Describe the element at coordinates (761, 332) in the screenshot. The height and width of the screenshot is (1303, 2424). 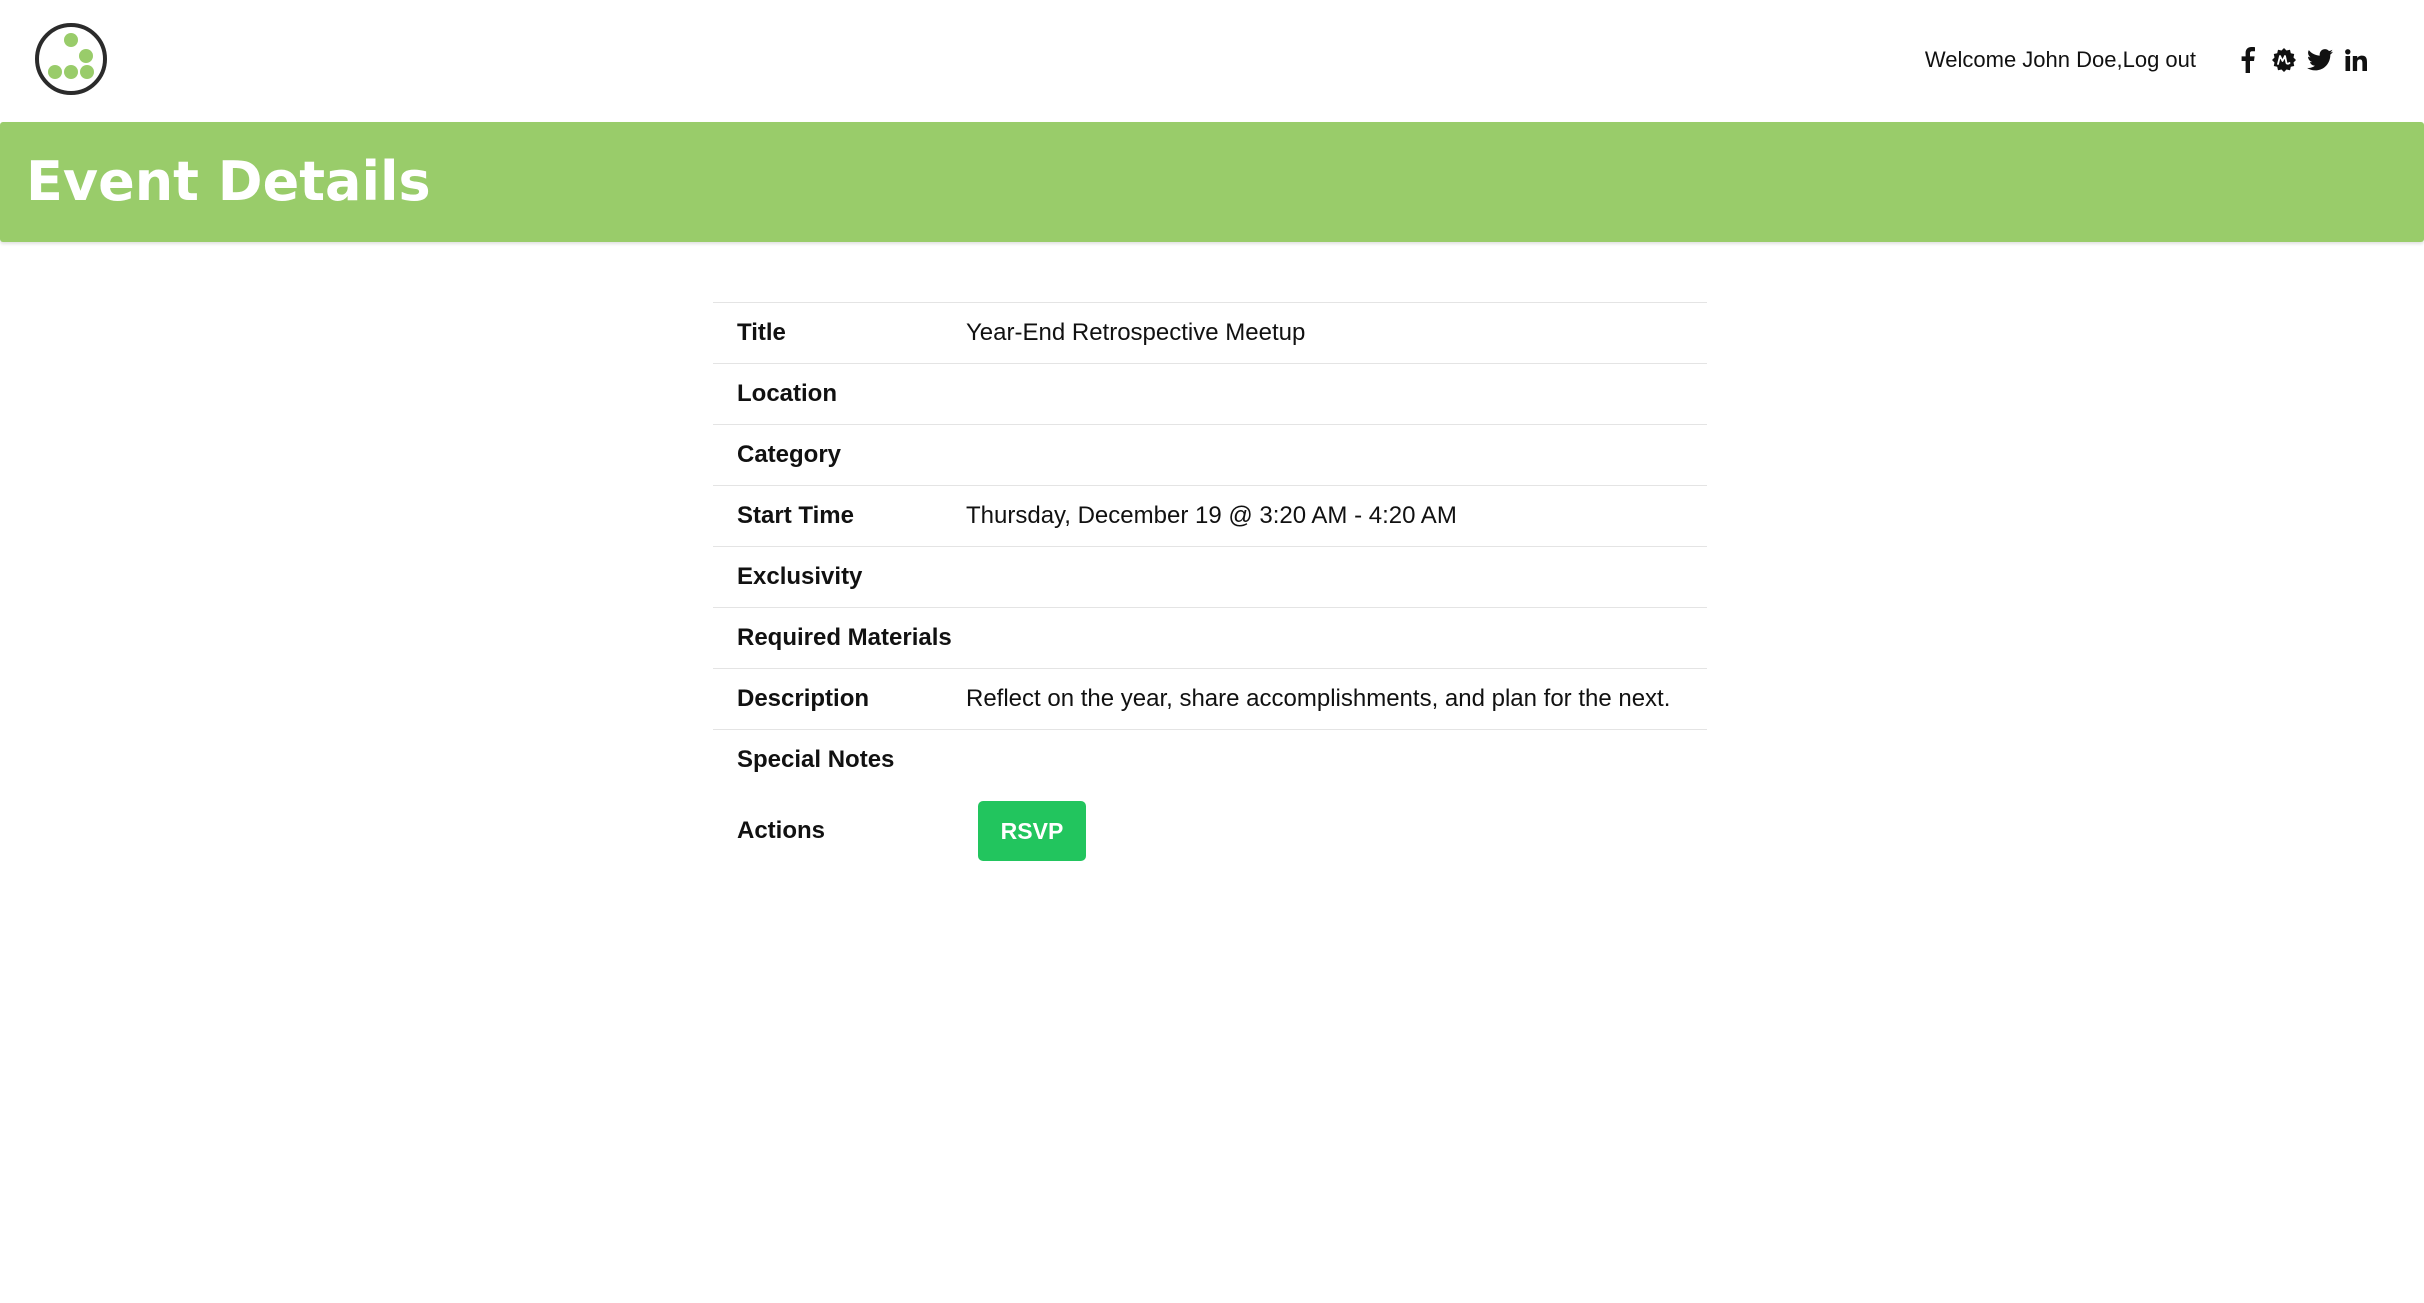
I see `detail-label: Title` at that location.